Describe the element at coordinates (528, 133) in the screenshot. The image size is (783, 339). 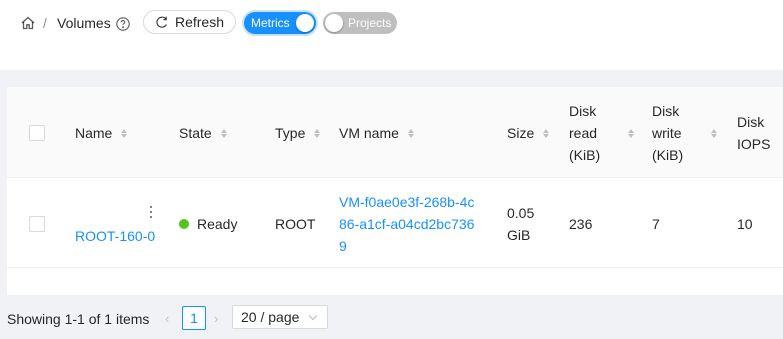
I see `column-header-size: Size` at that location.